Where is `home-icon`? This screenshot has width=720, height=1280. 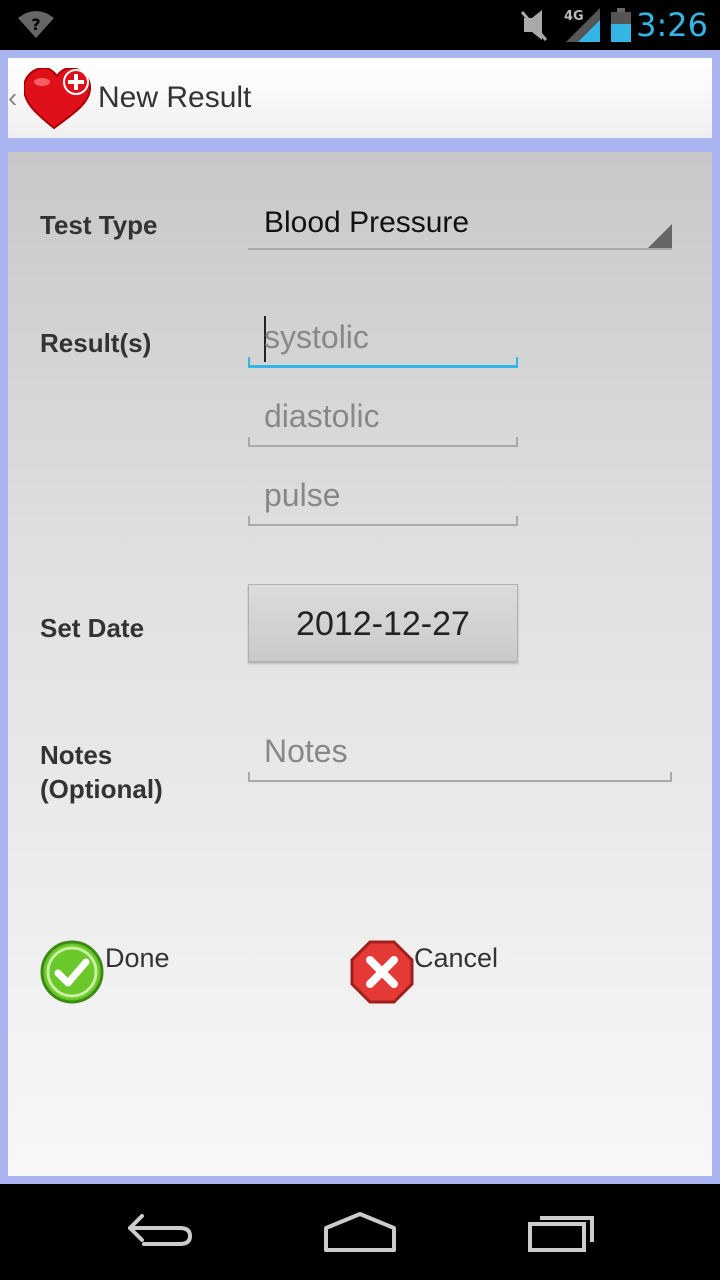
home-icon is located at coordinates (360, 1232).